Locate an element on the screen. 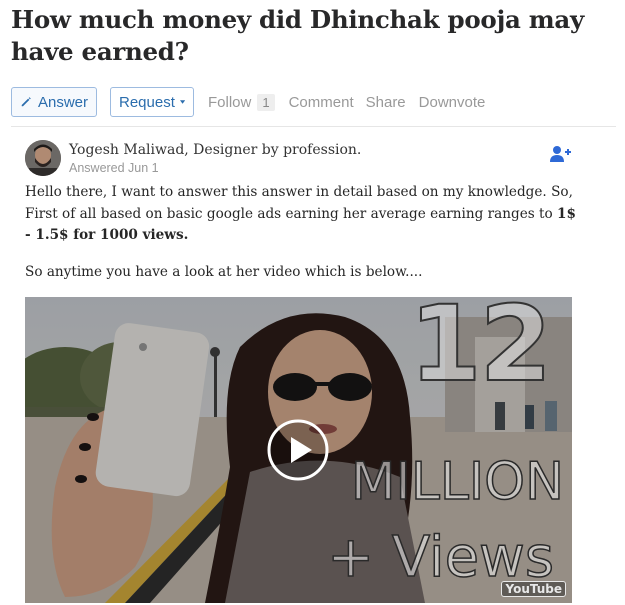 The width and height of the screenshot is (625, 605). follow-button: Follow 1 is located at coordinates (241, 102).